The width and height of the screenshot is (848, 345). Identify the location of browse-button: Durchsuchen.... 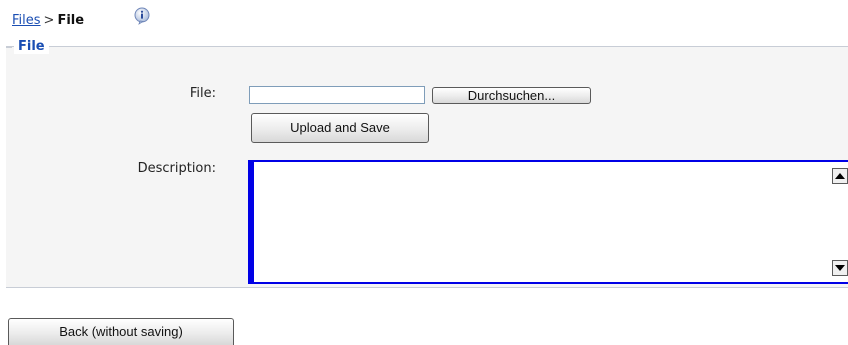
(511, 95).